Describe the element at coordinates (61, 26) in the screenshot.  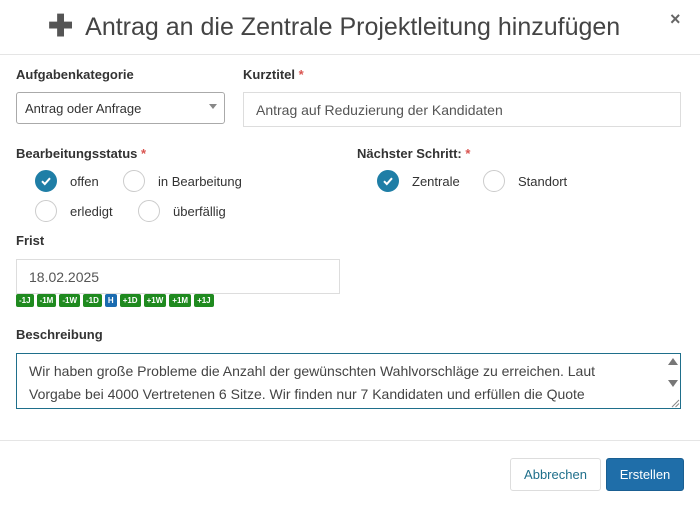
I see `plus-icon: ✚` at that location.